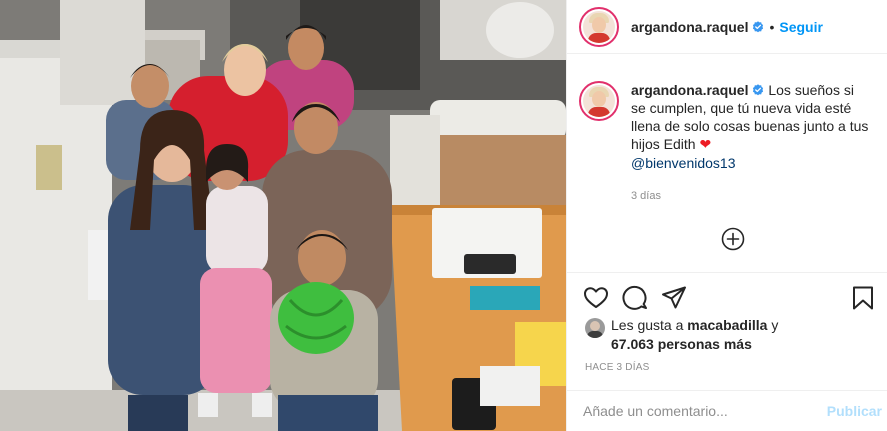  I want to click on likes-prefix: Les gusta a, so click(647, 325).